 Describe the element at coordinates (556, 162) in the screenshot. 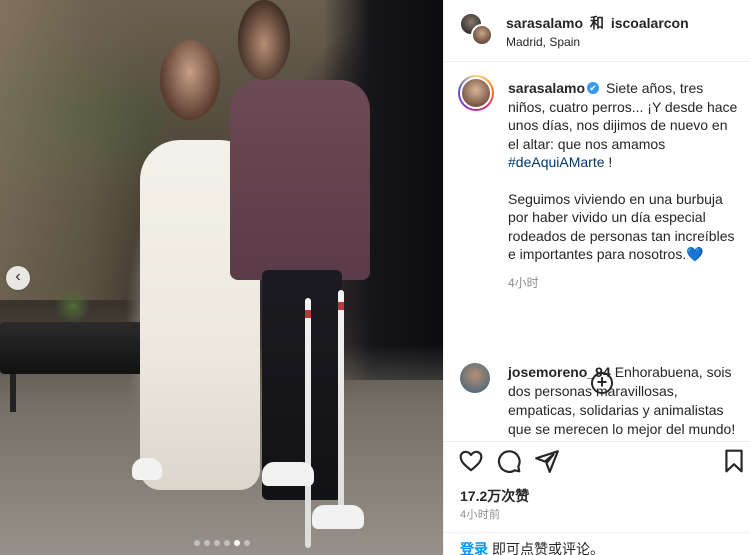

I see `hashtag-link: #deAquiAMarte` at that location.